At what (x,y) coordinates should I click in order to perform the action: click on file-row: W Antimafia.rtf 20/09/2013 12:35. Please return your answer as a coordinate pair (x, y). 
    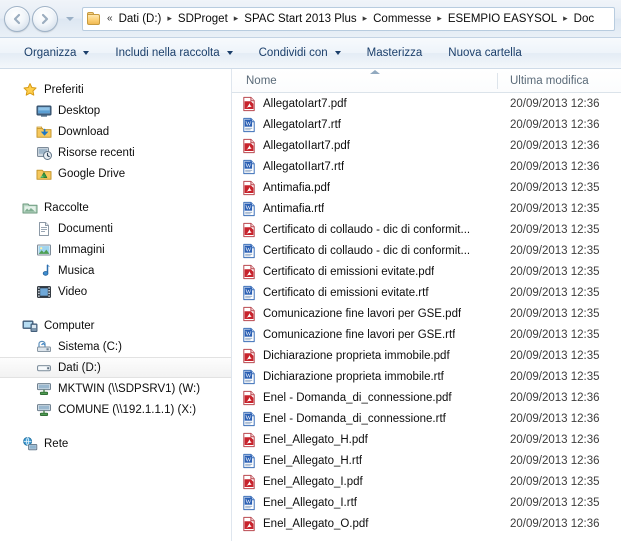
    Looking at the image, I should click on (426, 208).